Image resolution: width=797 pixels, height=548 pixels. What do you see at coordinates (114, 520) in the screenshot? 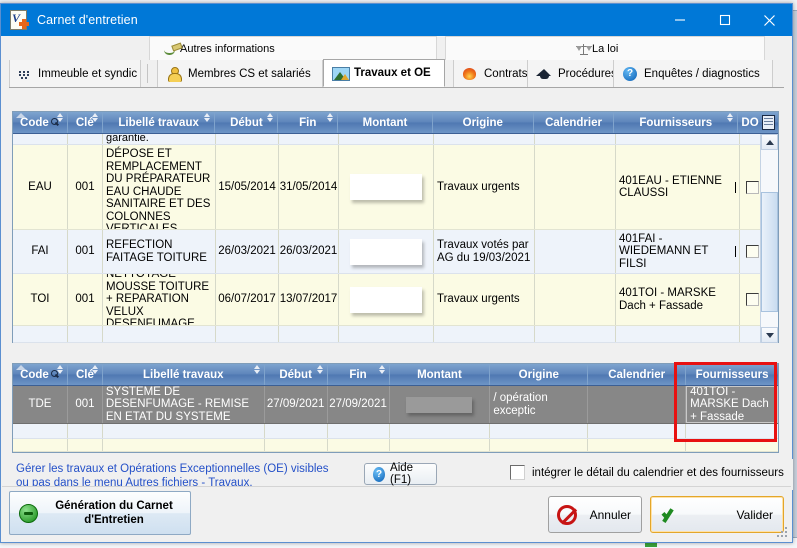
I see `generate-button-line-2: d'Entretien` at bounding box center [114, 520].